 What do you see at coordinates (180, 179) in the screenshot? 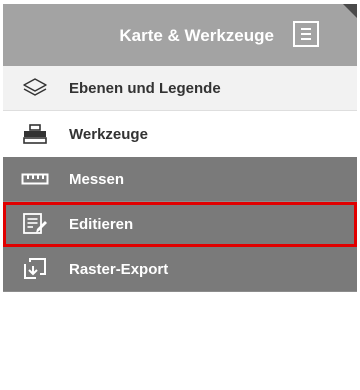
I see `menu-item-measure: Messen` at bounding box center [180, 179].